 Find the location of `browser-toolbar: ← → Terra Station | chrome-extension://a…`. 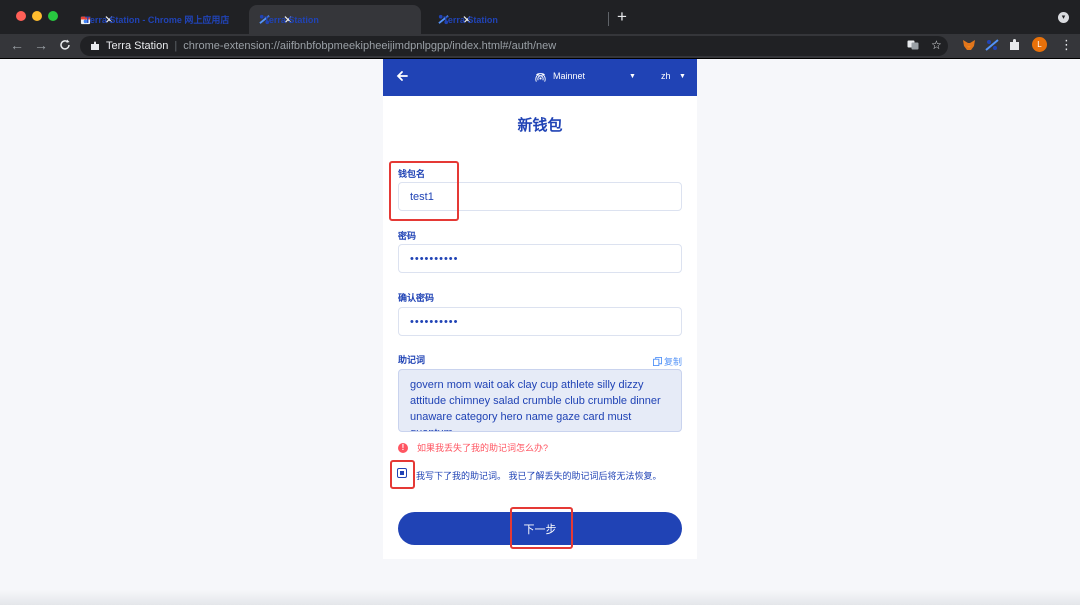

browser-toolbar: ← → Terra Station | chrome-extension://a… is located at coordinates (540, 46).